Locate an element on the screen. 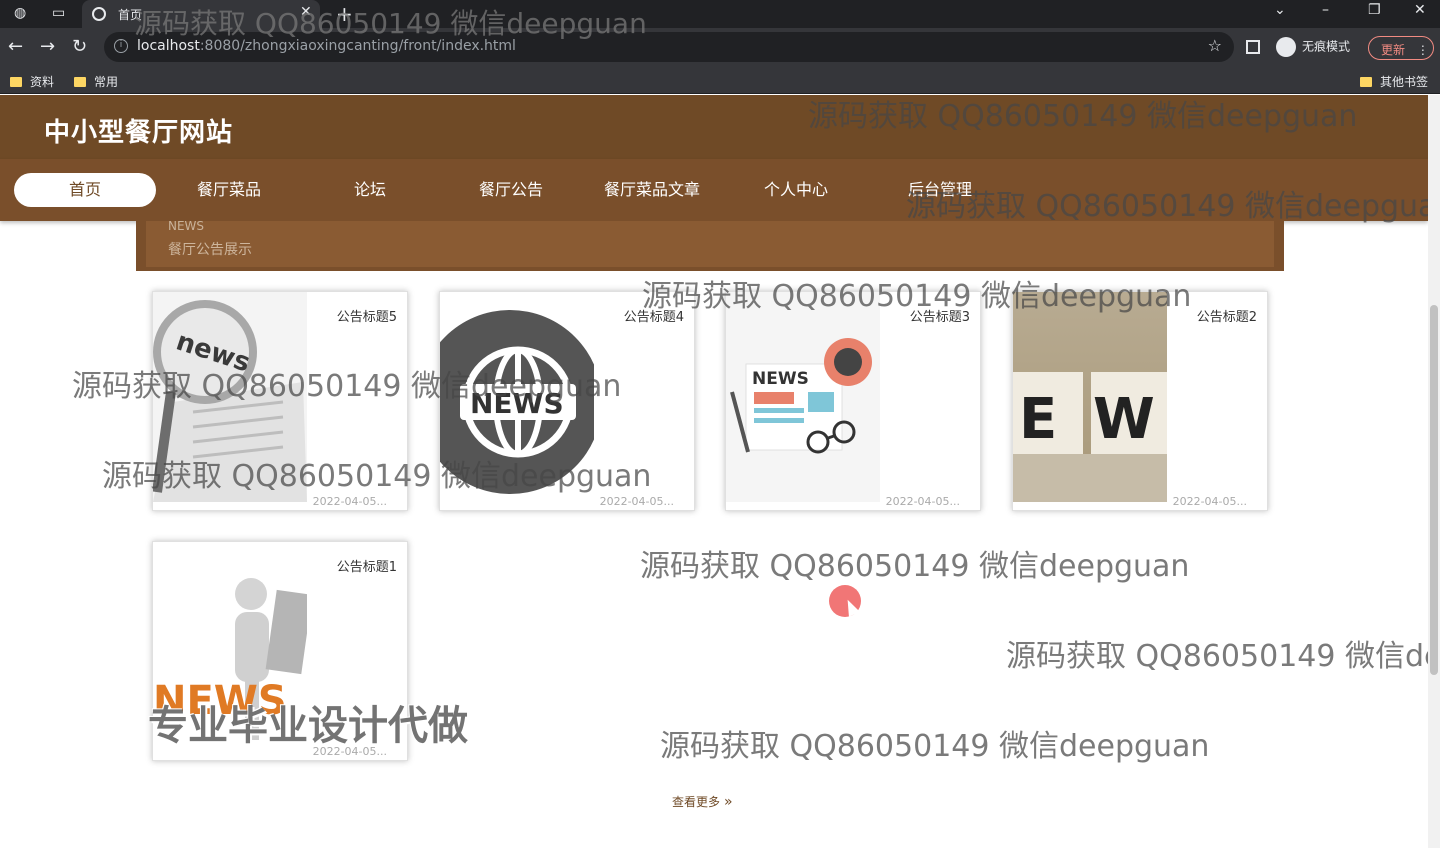  tab-favicon-icon is located at coordinates (99, 14).